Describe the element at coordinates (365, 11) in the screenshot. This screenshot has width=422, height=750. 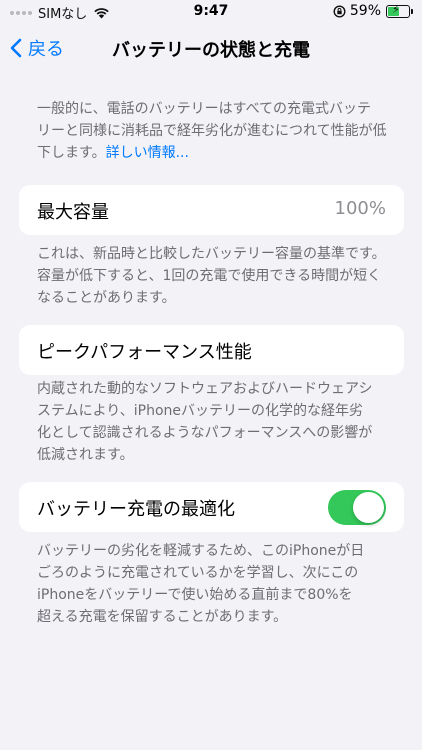
I see `battery-percent: 59%` at that location.